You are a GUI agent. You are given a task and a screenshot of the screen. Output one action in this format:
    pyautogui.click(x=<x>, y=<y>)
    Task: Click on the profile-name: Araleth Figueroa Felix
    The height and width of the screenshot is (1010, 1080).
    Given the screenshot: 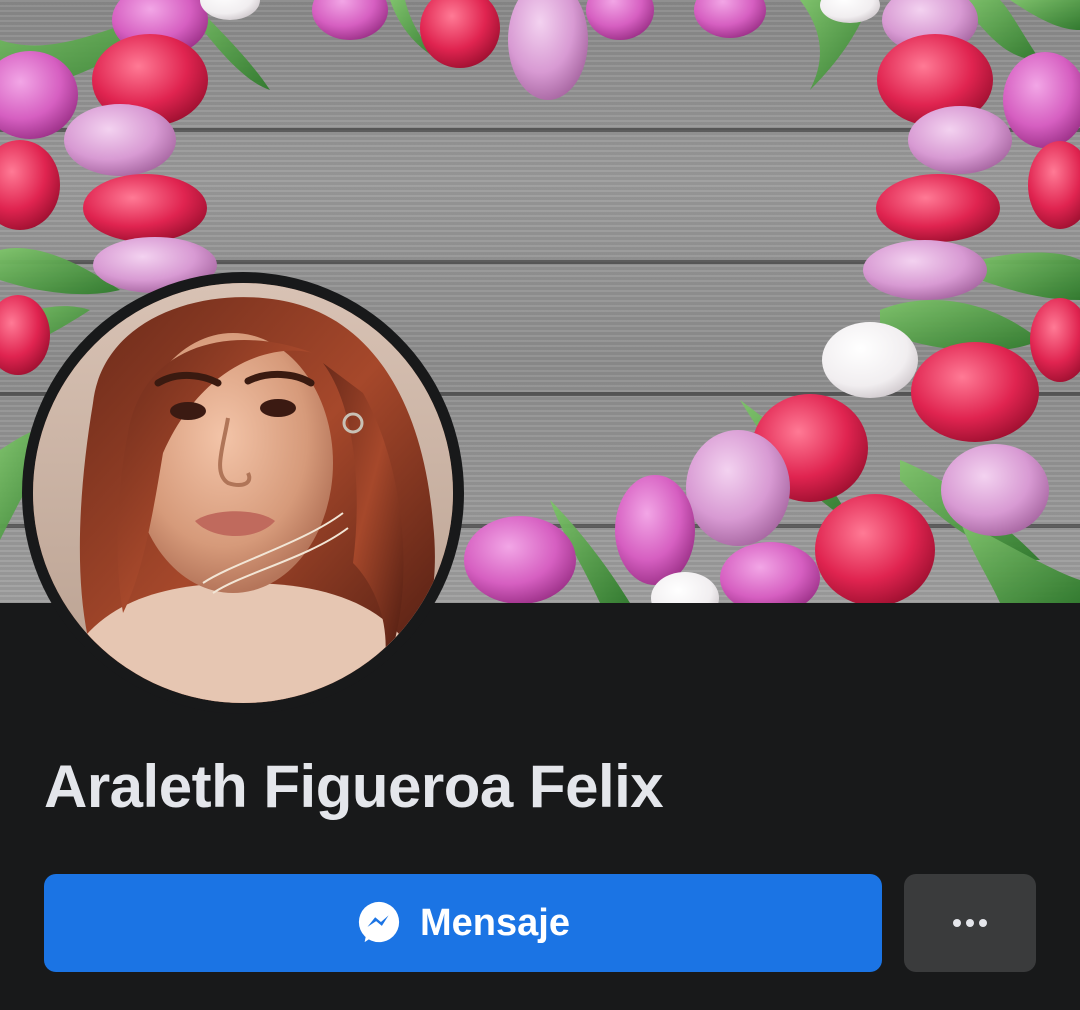 What is the action you would take?
    pyautogui.click(x=354, y=786)
    